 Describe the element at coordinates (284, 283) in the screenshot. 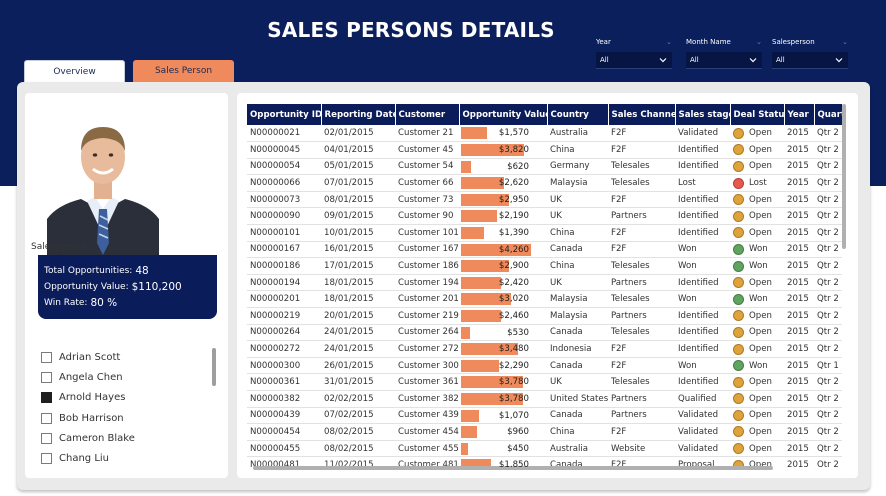

I see `table-cell: N00000194` at that location.